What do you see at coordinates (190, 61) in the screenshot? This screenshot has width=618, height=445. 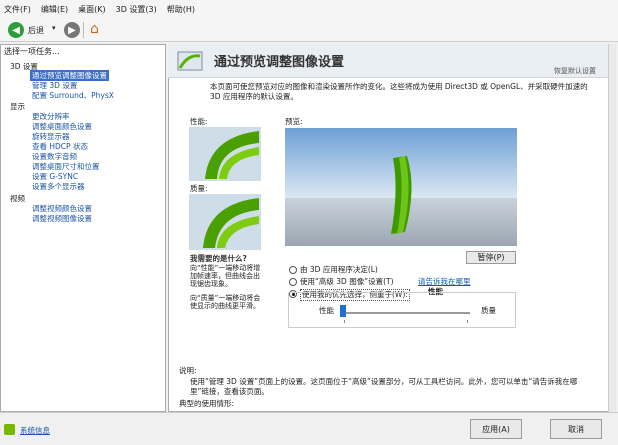 I see `settings-page-icon` at bounding box center [190, 61].